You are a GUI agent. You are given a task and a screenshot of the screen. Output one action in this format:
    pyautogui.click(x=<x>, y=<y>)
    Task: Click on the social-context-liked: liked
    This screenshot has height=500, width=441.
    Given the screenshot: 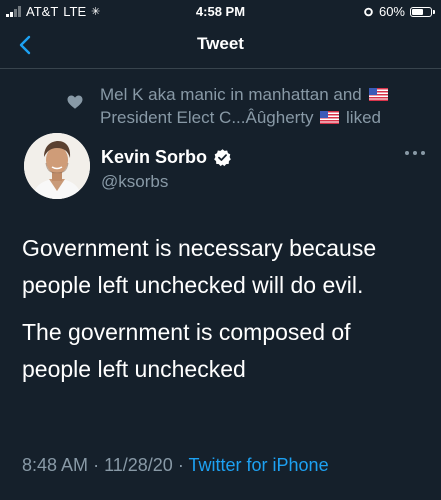 What is the action you would take?
    pyautogui.click(x=363, y=117)
    